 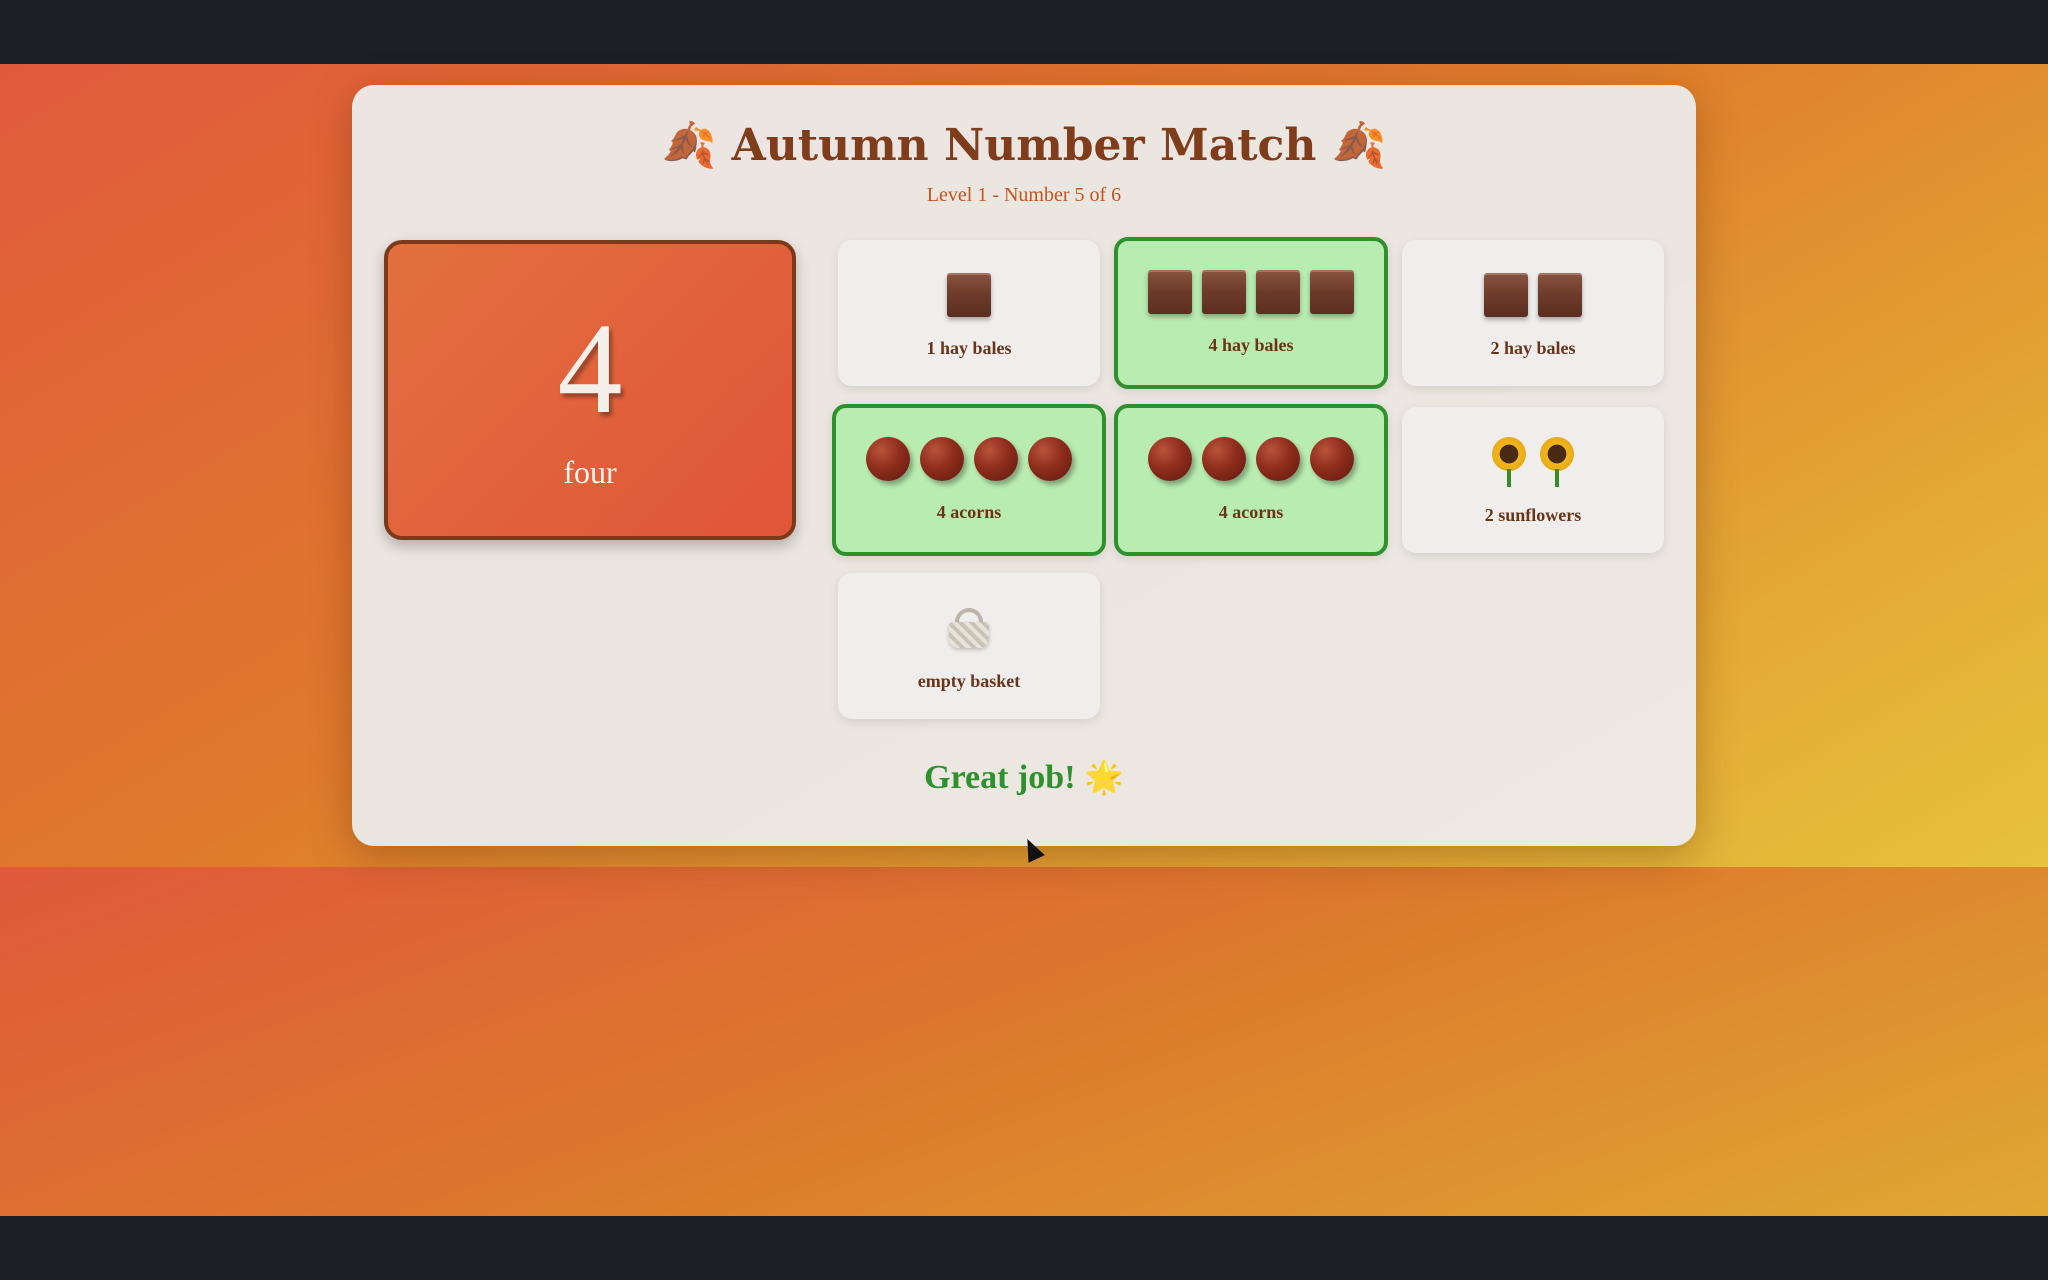 I want to click on star-icon: 🌟, so click(x=1104, y=777).